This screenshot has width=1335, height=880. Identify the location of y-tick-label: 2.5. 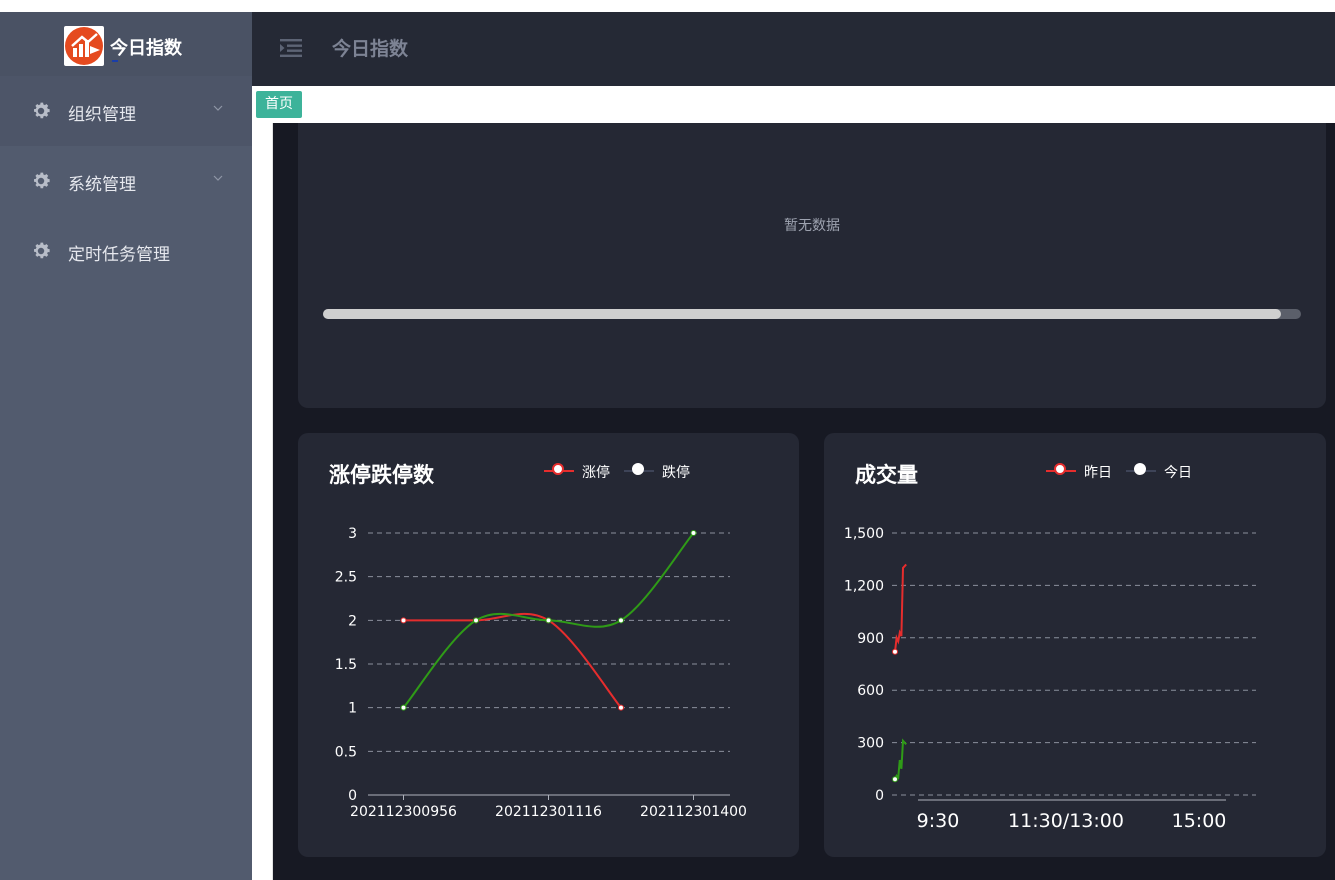
(346, 578).